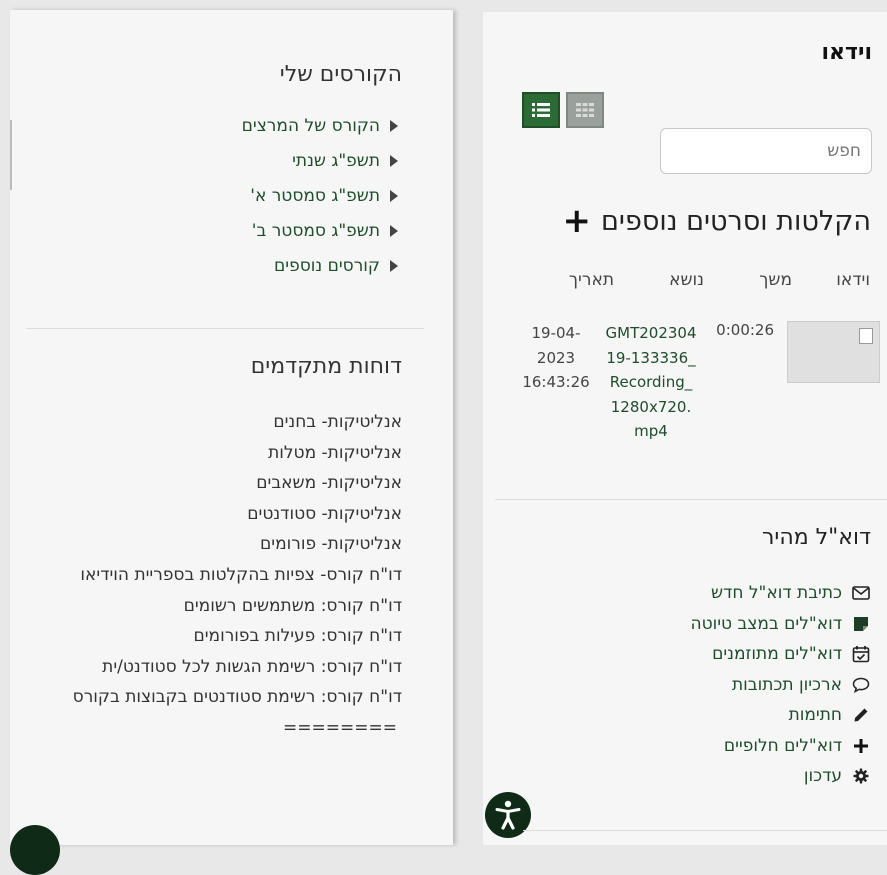 This screenshot has width=887, height=875. What do you see at coordinates (816, 537) in the screenshot?
I see `quick-mail-title: דוא"ל מהיר` at bounding box center [816, 537].